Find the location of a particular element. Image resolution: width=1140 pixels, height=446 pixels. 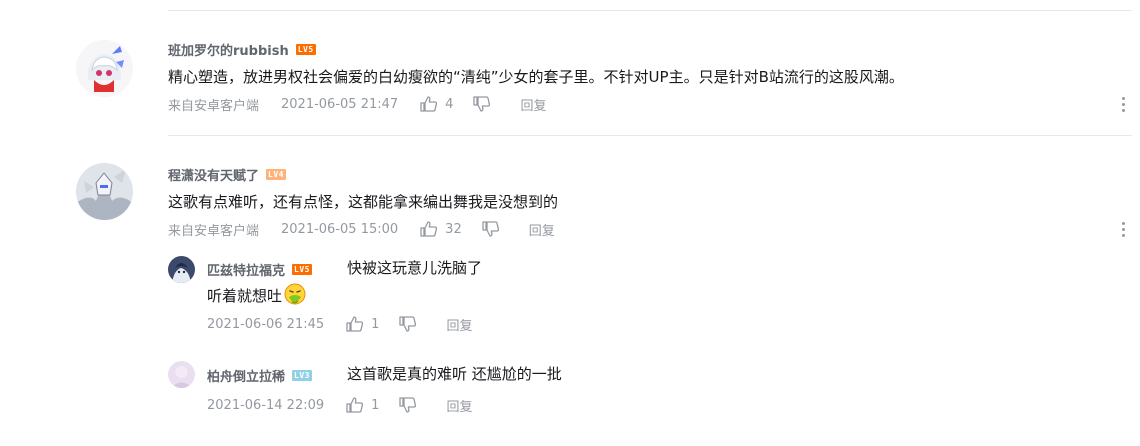

avatar-character-icon is located at coordinates (181, 269).